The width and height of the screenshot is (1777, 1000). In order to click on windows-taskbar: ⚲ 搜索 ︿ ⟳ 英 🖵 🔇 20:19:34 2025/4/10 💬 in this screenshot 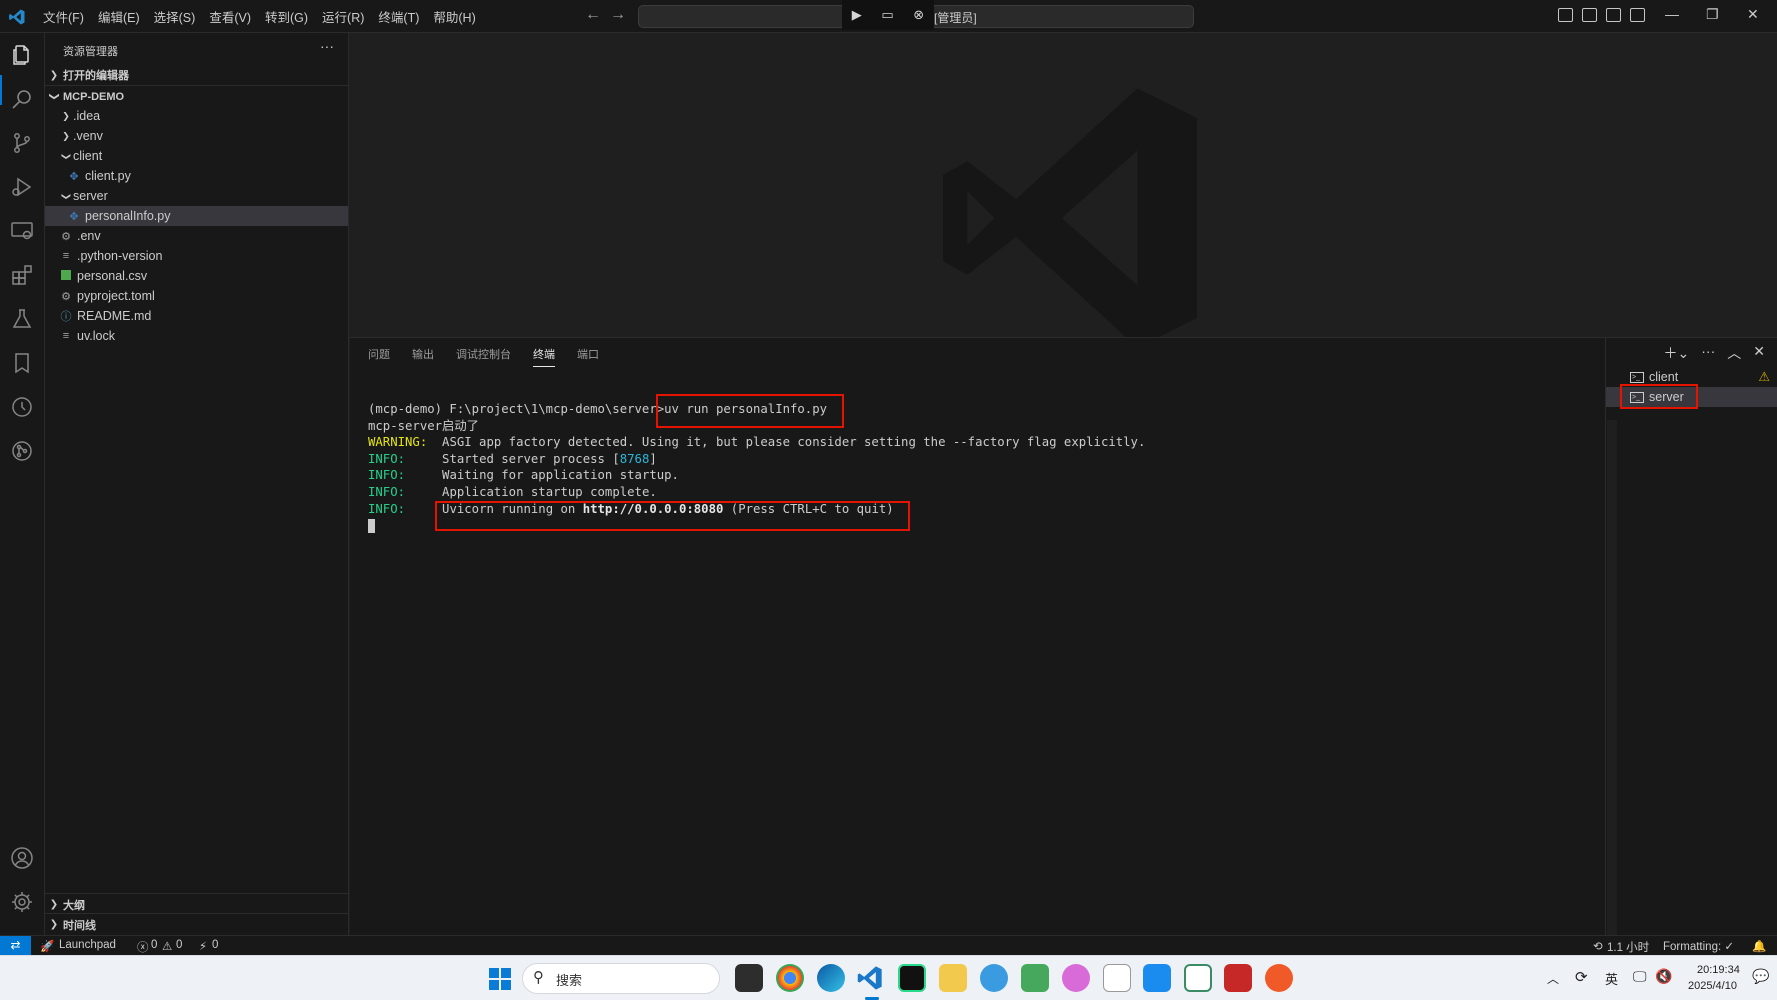, I will do `click(888, 977)`.